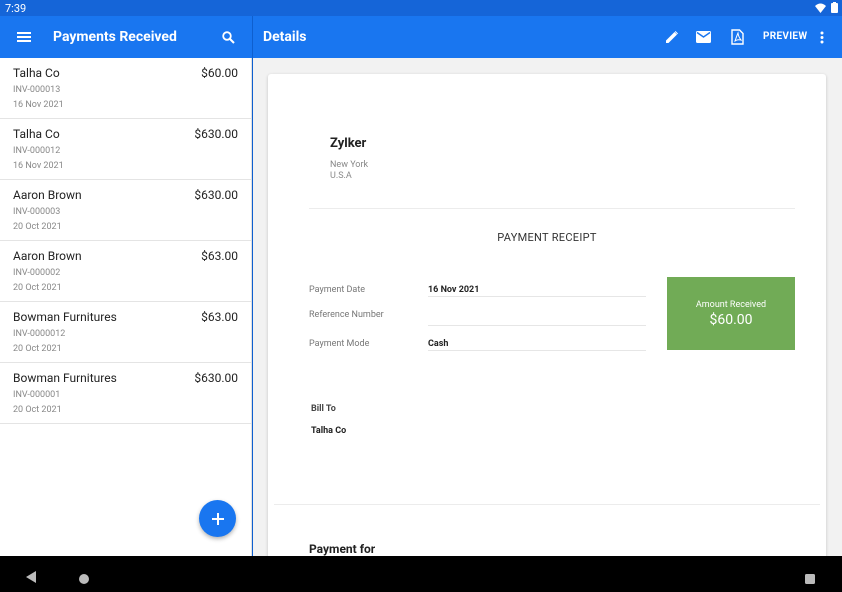 Image resolution: width=842 pixels, height=592 pixels. Describe the element at coordinates (16, 8) in the screenshot. I see `status-time: 7:39` at that location.